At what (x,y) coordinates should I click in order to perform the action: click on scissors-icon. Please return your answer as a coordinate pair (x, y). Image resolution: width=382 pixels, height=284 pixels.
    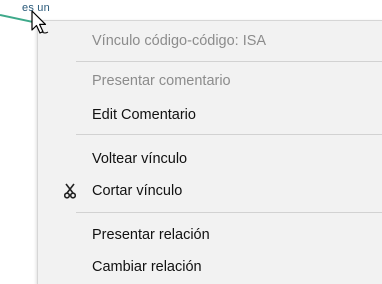
    Looking at the image, I should click on (70, 191).